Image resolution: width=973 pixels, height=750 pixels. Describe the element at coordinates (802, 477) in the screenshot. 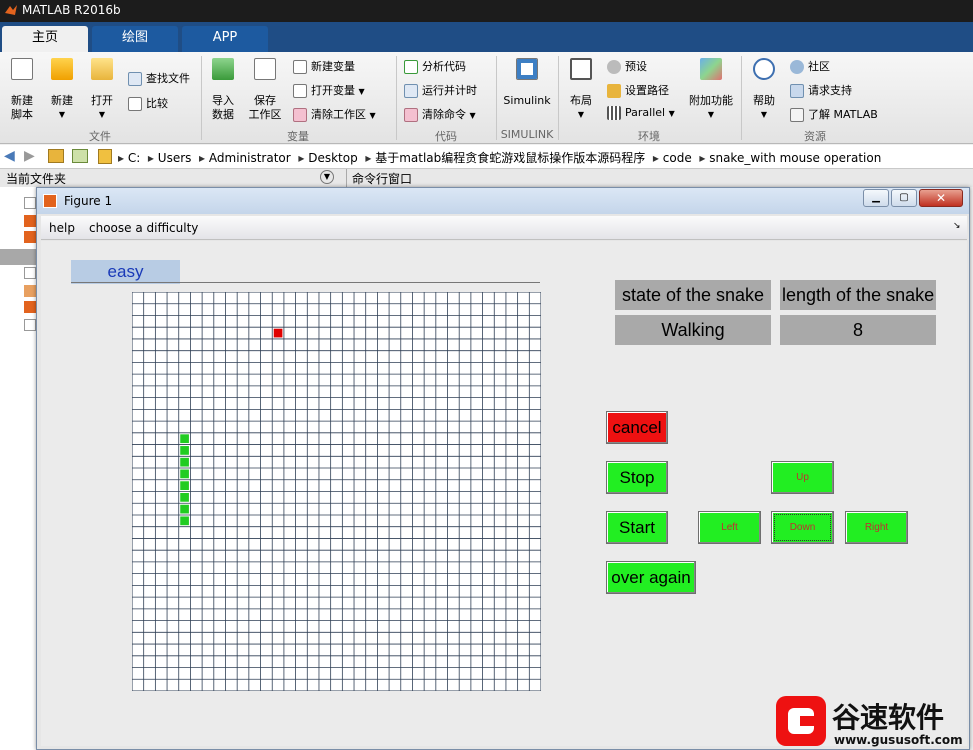

I see `up-button: Up` at that location.